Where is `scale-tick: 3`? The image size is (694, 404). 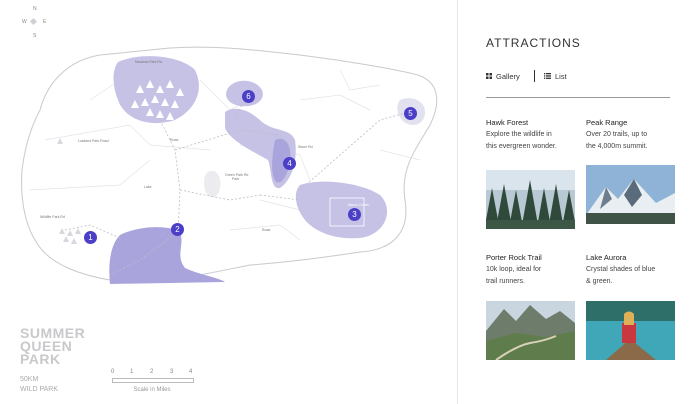 scale-tick: 3 is located at coordinates (172, 372).